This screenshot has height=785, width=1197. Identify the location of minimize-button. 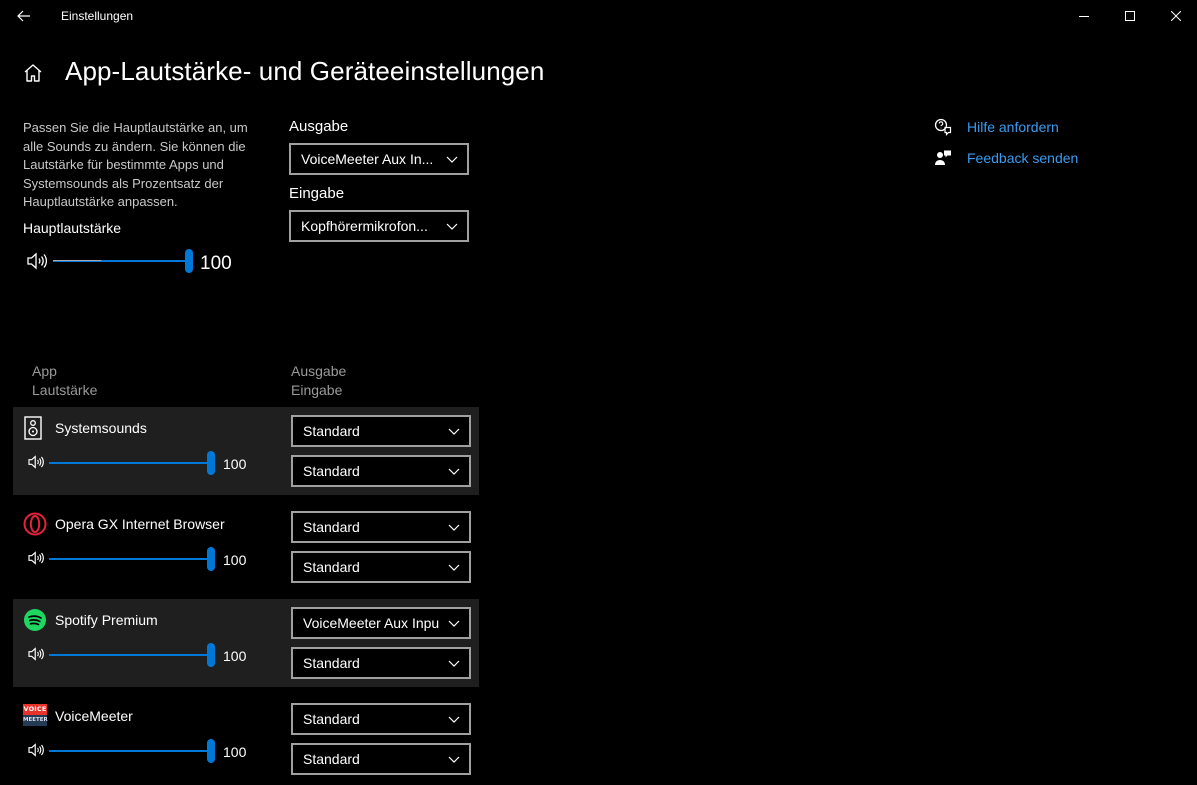
(1084, 16).